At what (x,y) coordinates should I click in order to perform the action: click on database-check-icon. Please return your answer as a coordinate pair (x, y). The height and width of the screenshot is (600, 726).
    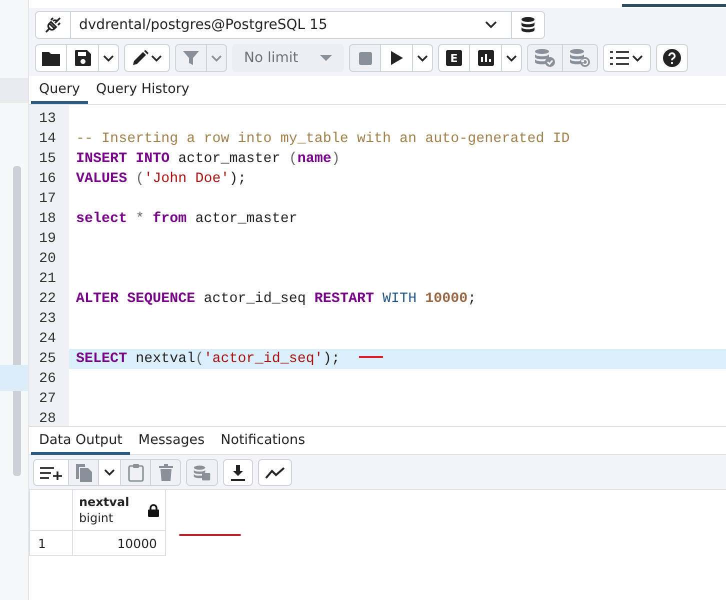
    Looking at the image, I should click on (545, 58).